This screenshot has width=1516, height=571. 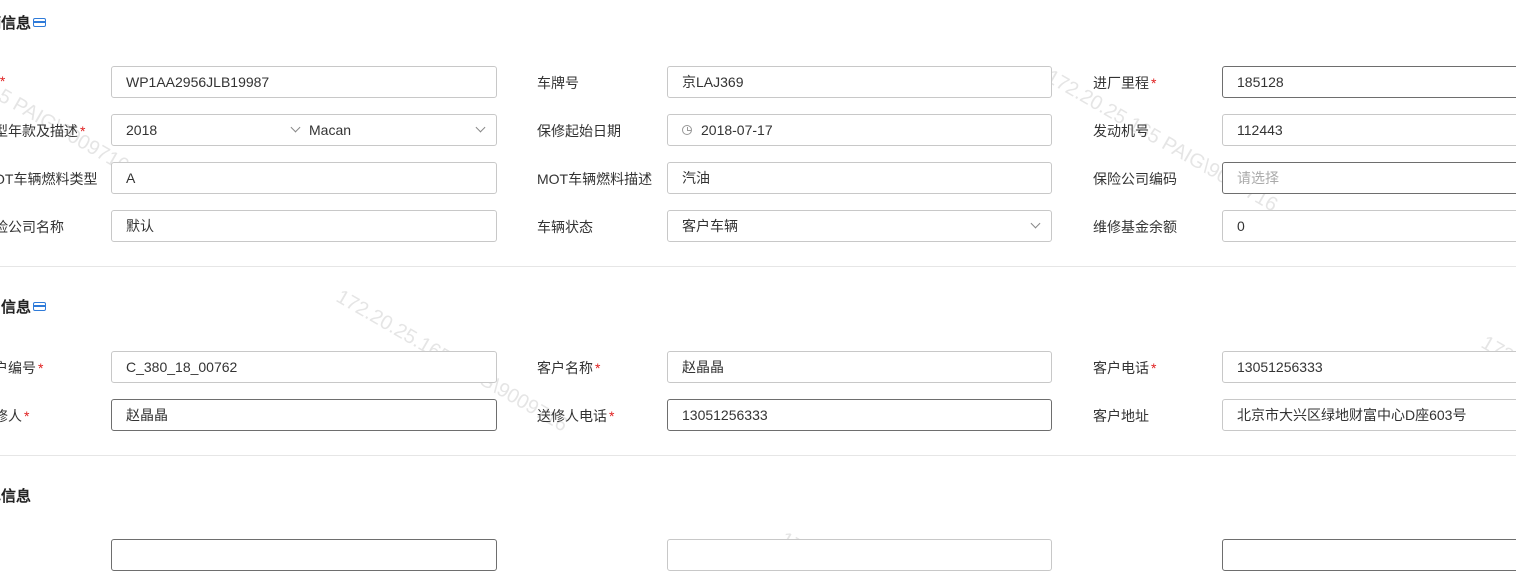 What do you see at coordinates (304, 82) in the screenshot?
I see `vin-field: WP1AA2956JLB19987` at bounding box center [304, 82].